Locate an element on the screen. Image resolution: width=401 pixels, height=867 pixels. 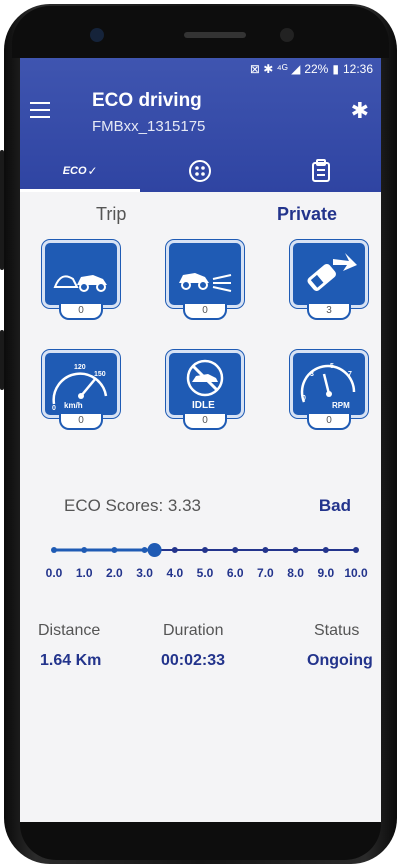
svg-text: 7 is located at coordinates (350, 374).